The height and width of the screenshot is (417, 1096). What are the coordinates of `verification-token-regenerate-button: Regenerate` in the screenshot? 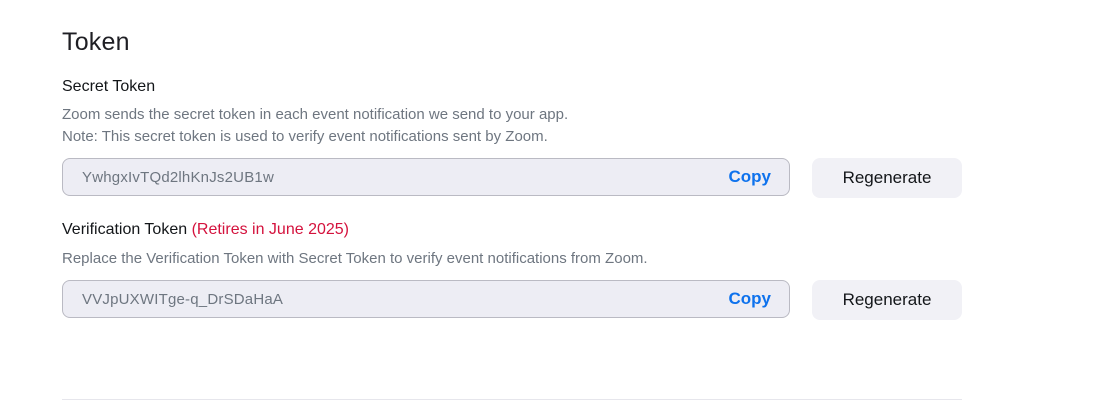 It's located at (887, 300).